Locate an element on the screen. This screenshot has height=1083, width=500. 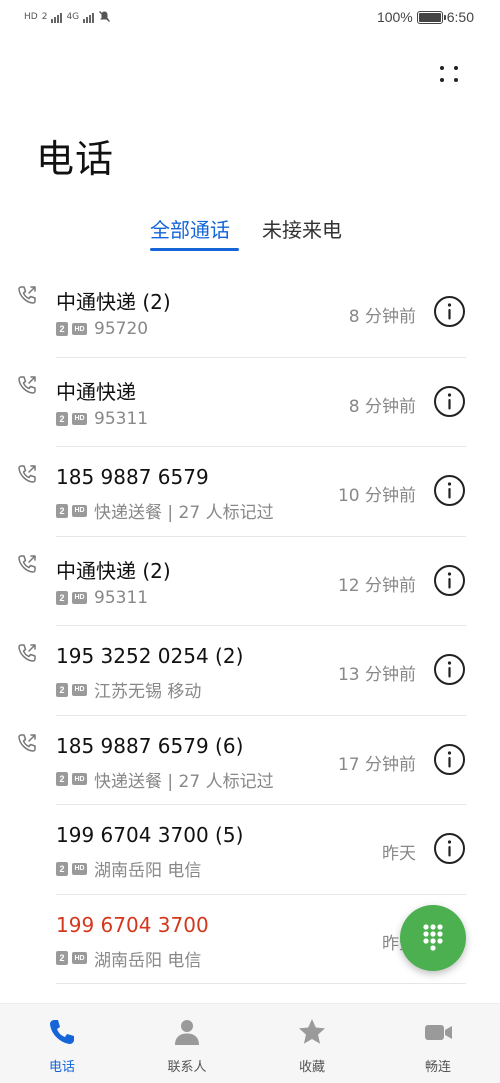
status-right: 100% 6:50 is located at coordinates (425, 17).